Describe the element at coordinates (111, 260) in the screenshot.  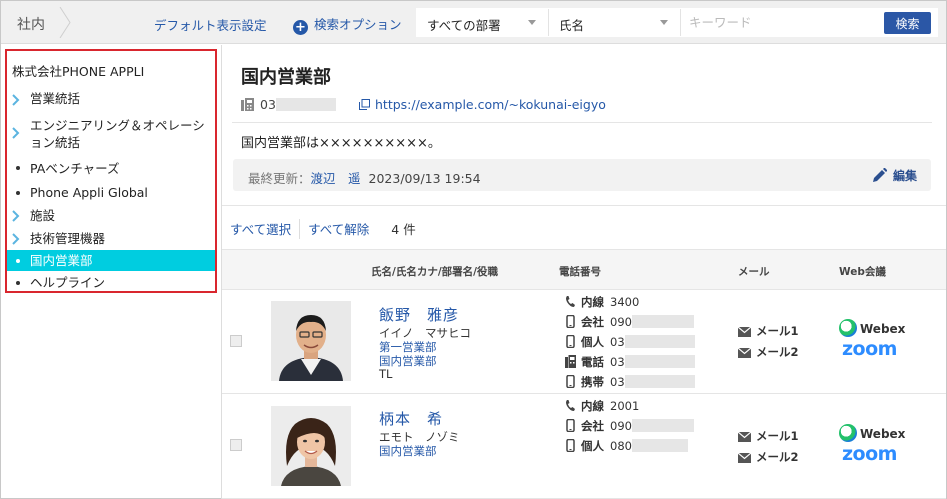
I see `tree-item-active: 国内営業部` at that location.